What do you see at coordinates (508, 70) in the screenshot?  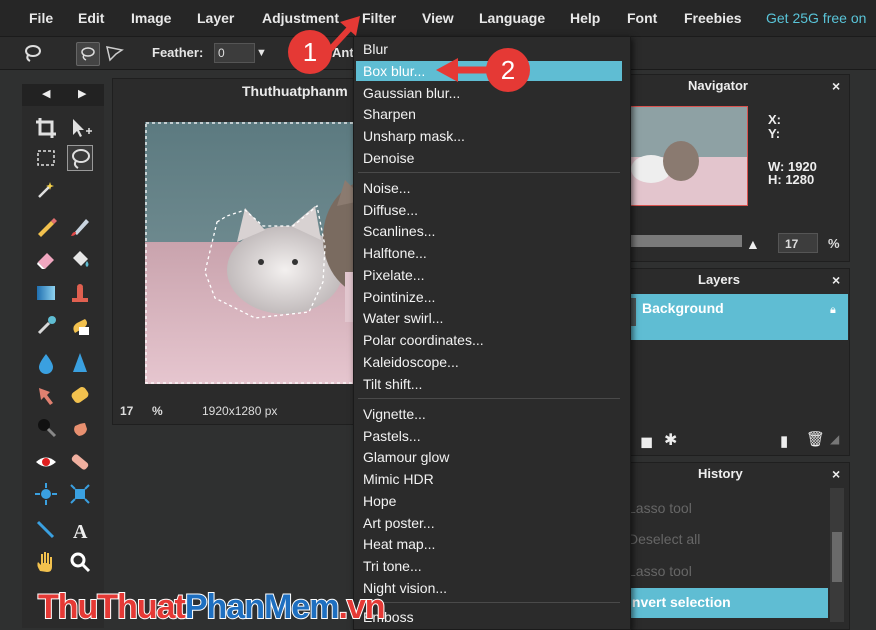 I see `callout-step-2: 2` at bounding box center [508, 70].